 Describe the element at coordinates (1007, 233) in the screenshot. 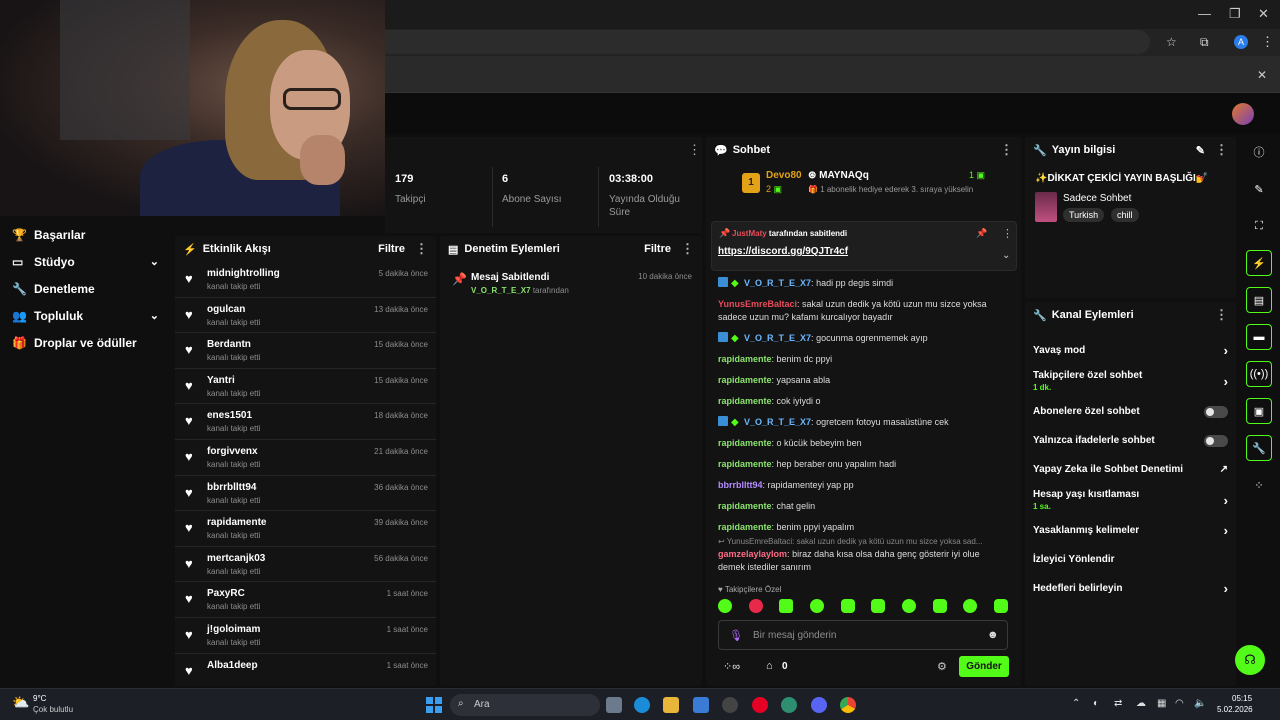

I see `pinned-menu-icon: ⋮` at that location.